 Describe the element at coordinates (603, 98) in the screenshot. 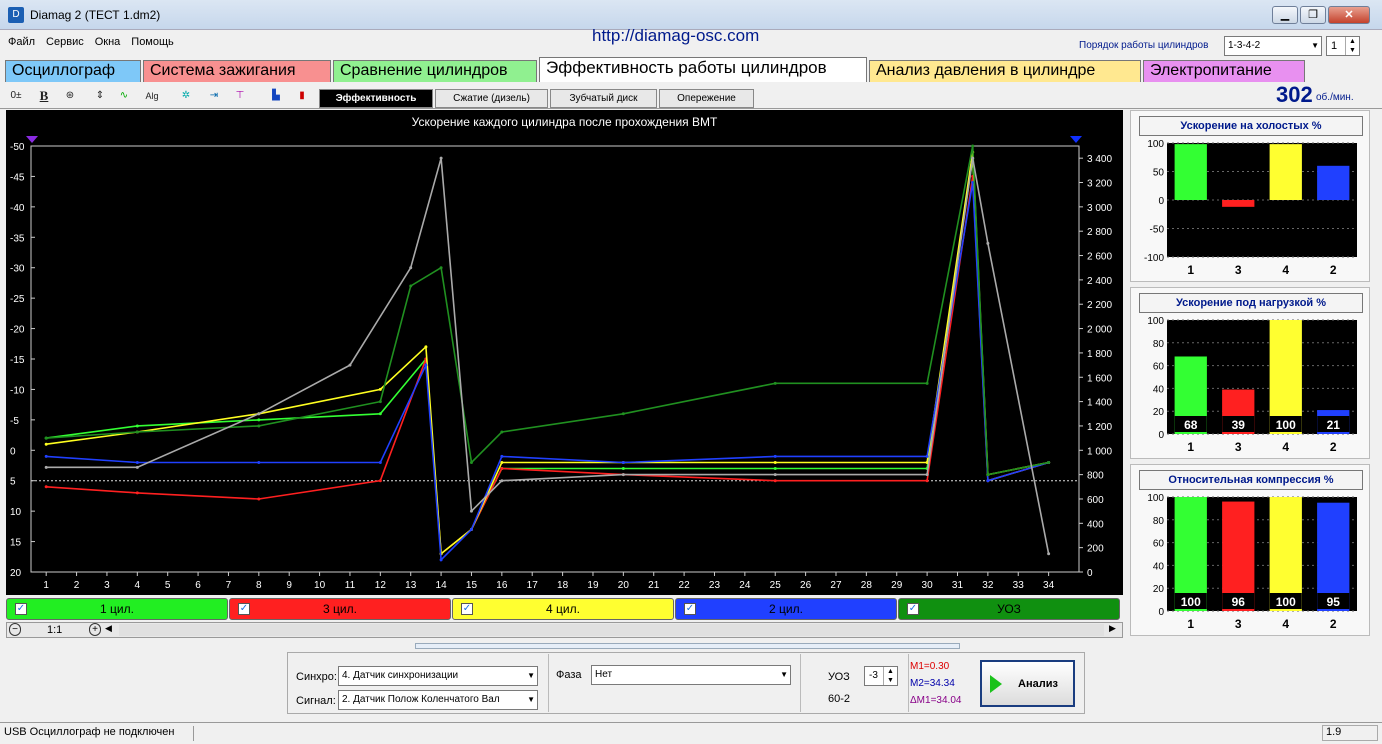

I see `subtab-toothed-wheel: Зубчатый диск` at that location.